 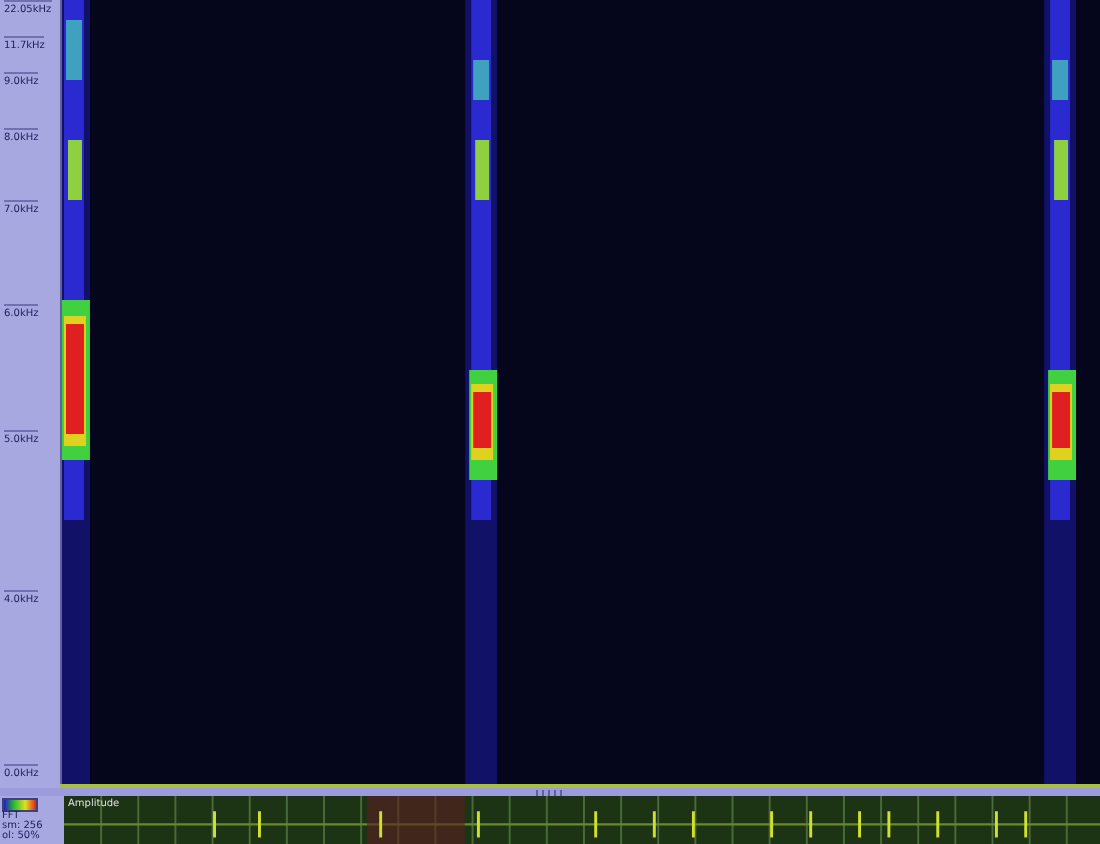 What do you see at coordinates (20, 805) in the screenshot?
I see `color-scale-icon` at bounding box center [20, 805].